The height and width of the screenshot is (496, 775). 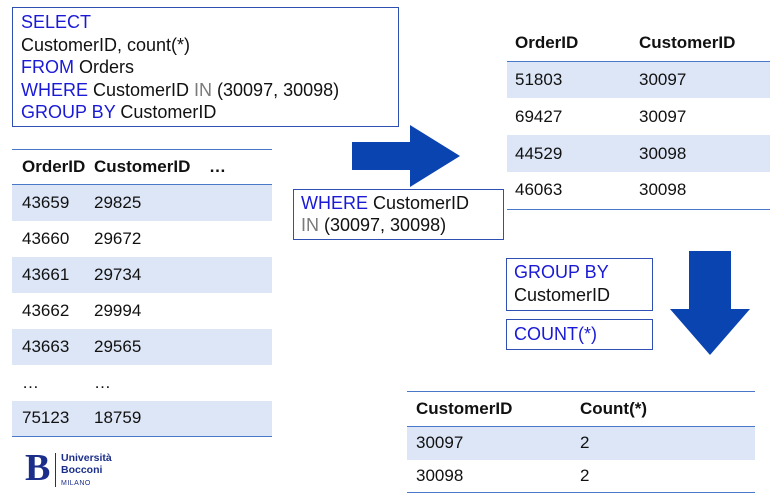 I want to click on sql-groupby-column: CustomerID, so click(x=166, y=112).